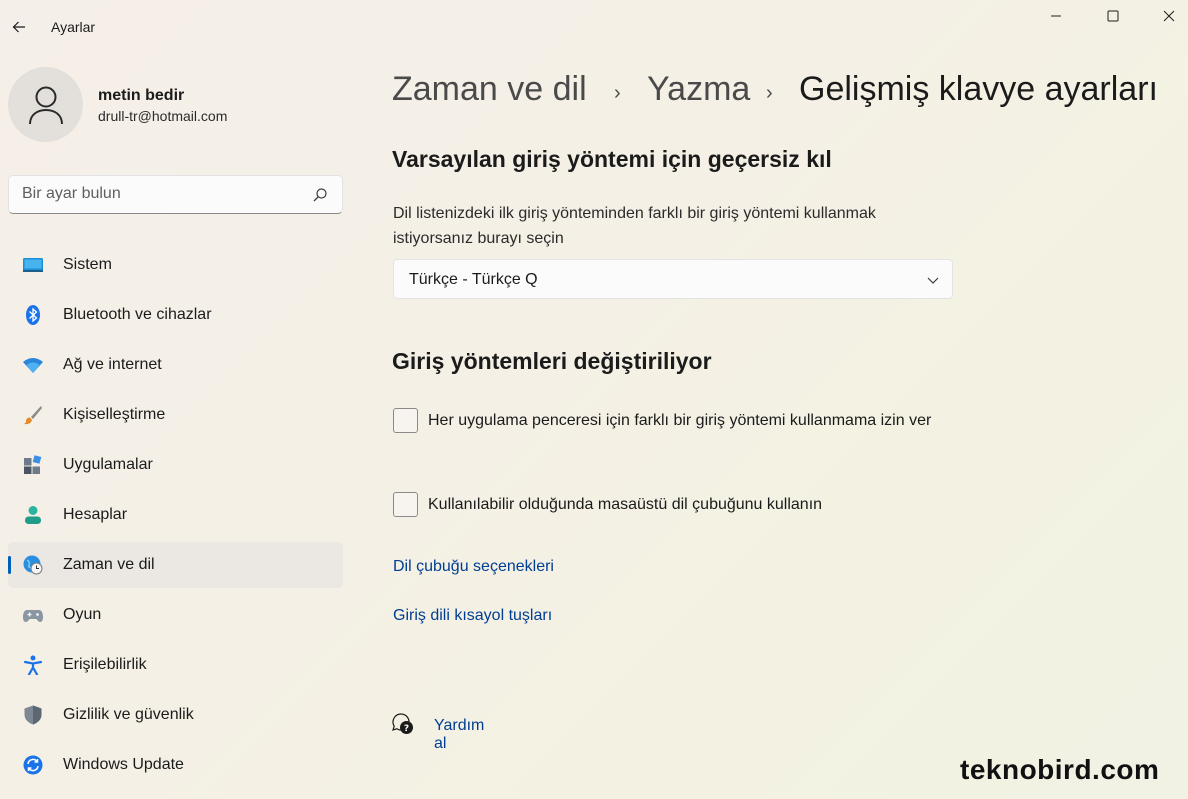  I want to click on sidebar-item-label: Uygulamalar, so click(108, 464).